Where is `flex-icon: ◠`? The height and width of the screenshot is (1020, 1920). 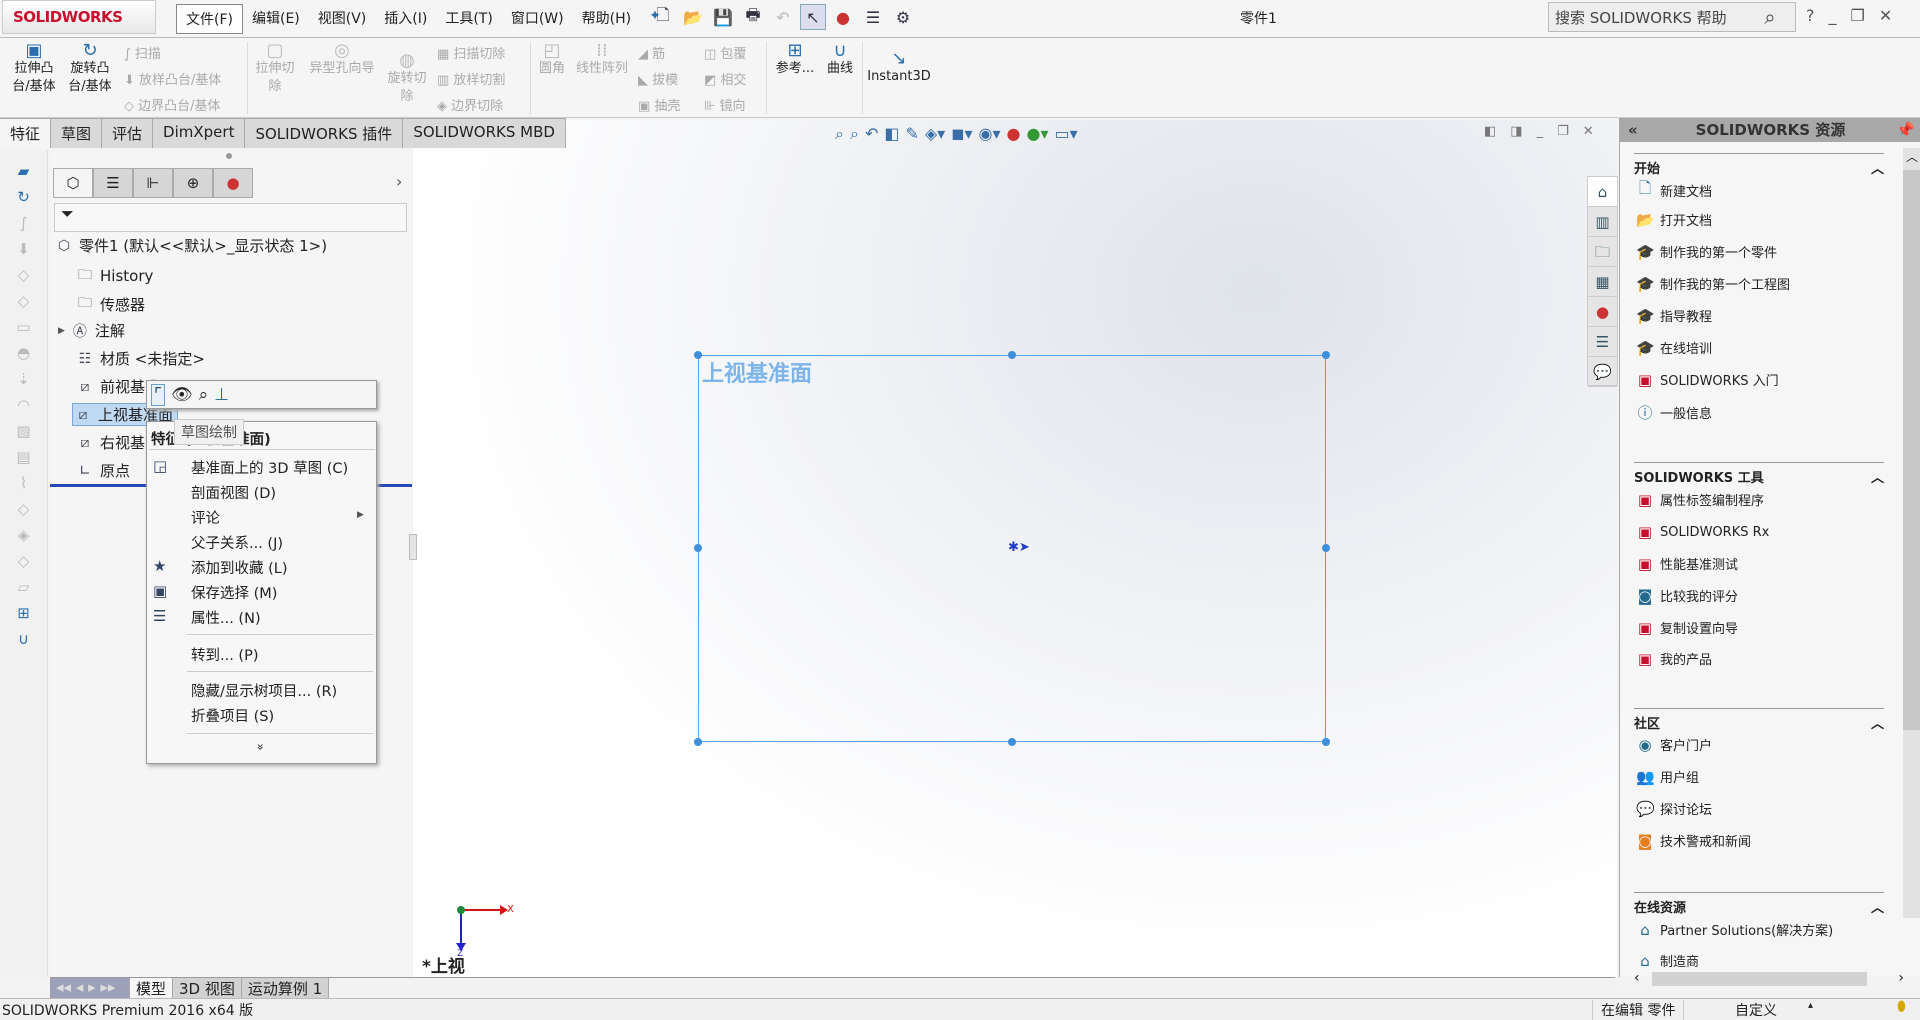
flex-icon: ◠ is located at coordinates (23, 409).